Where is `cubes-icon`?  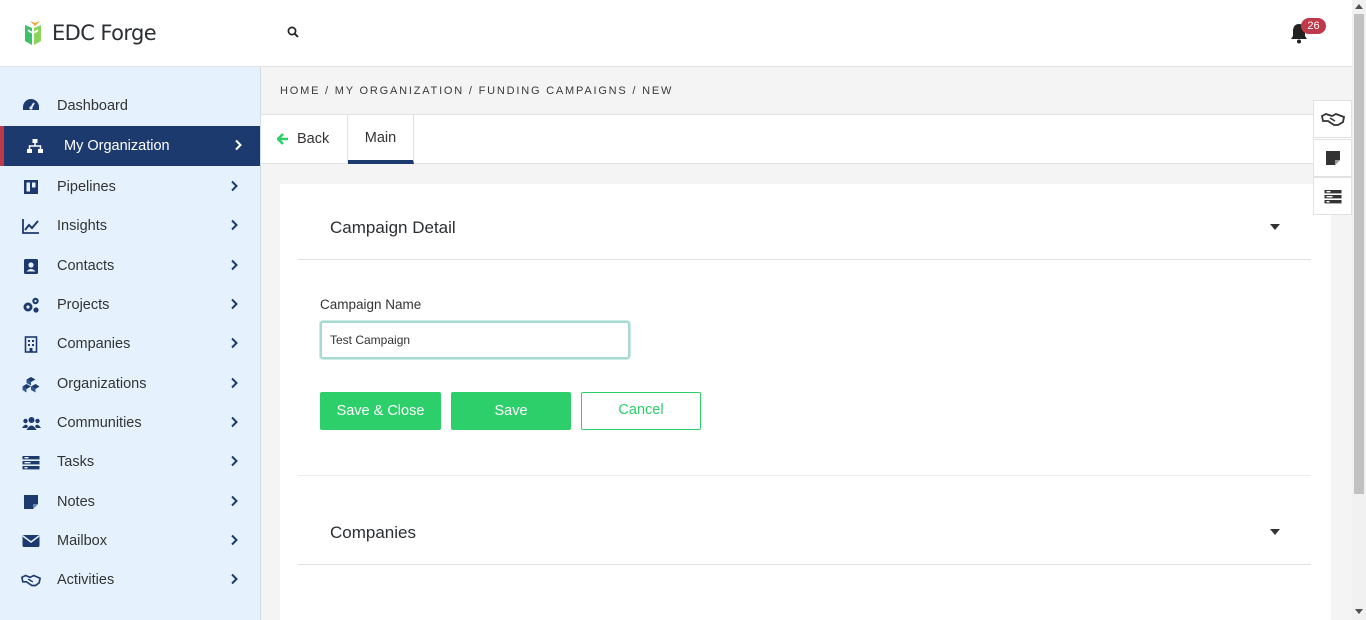
cubes-icon is located at coordinates (31, 384).